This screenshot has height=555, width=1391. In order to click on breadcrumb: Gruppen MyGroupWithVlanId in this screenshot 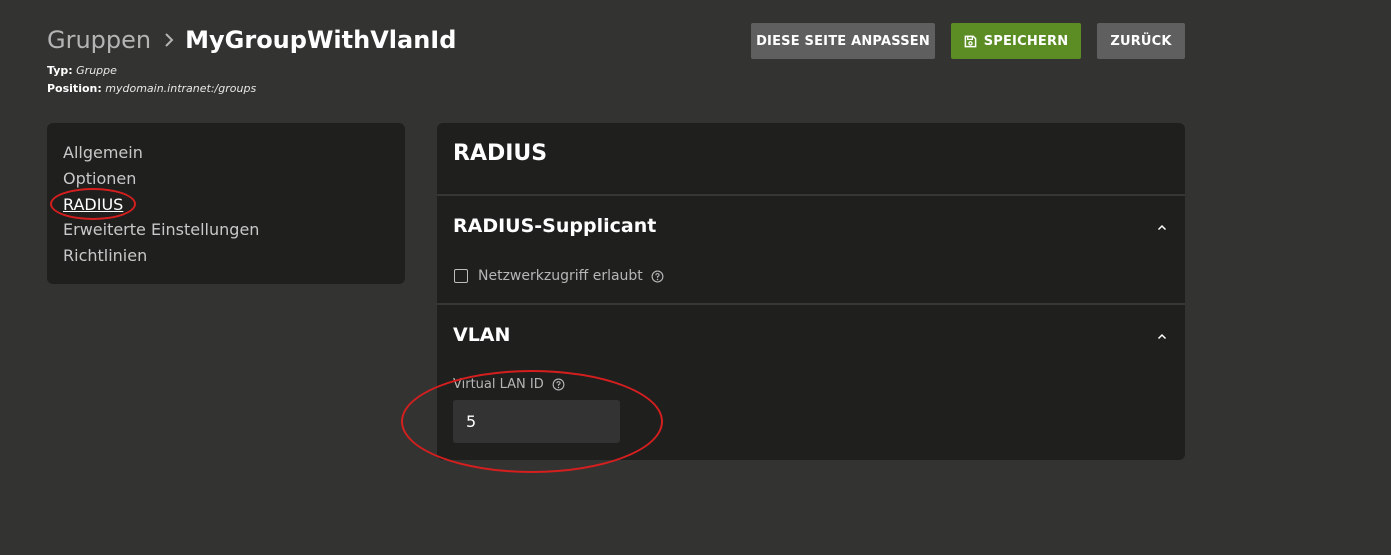, I will do `click(251, 40)`.